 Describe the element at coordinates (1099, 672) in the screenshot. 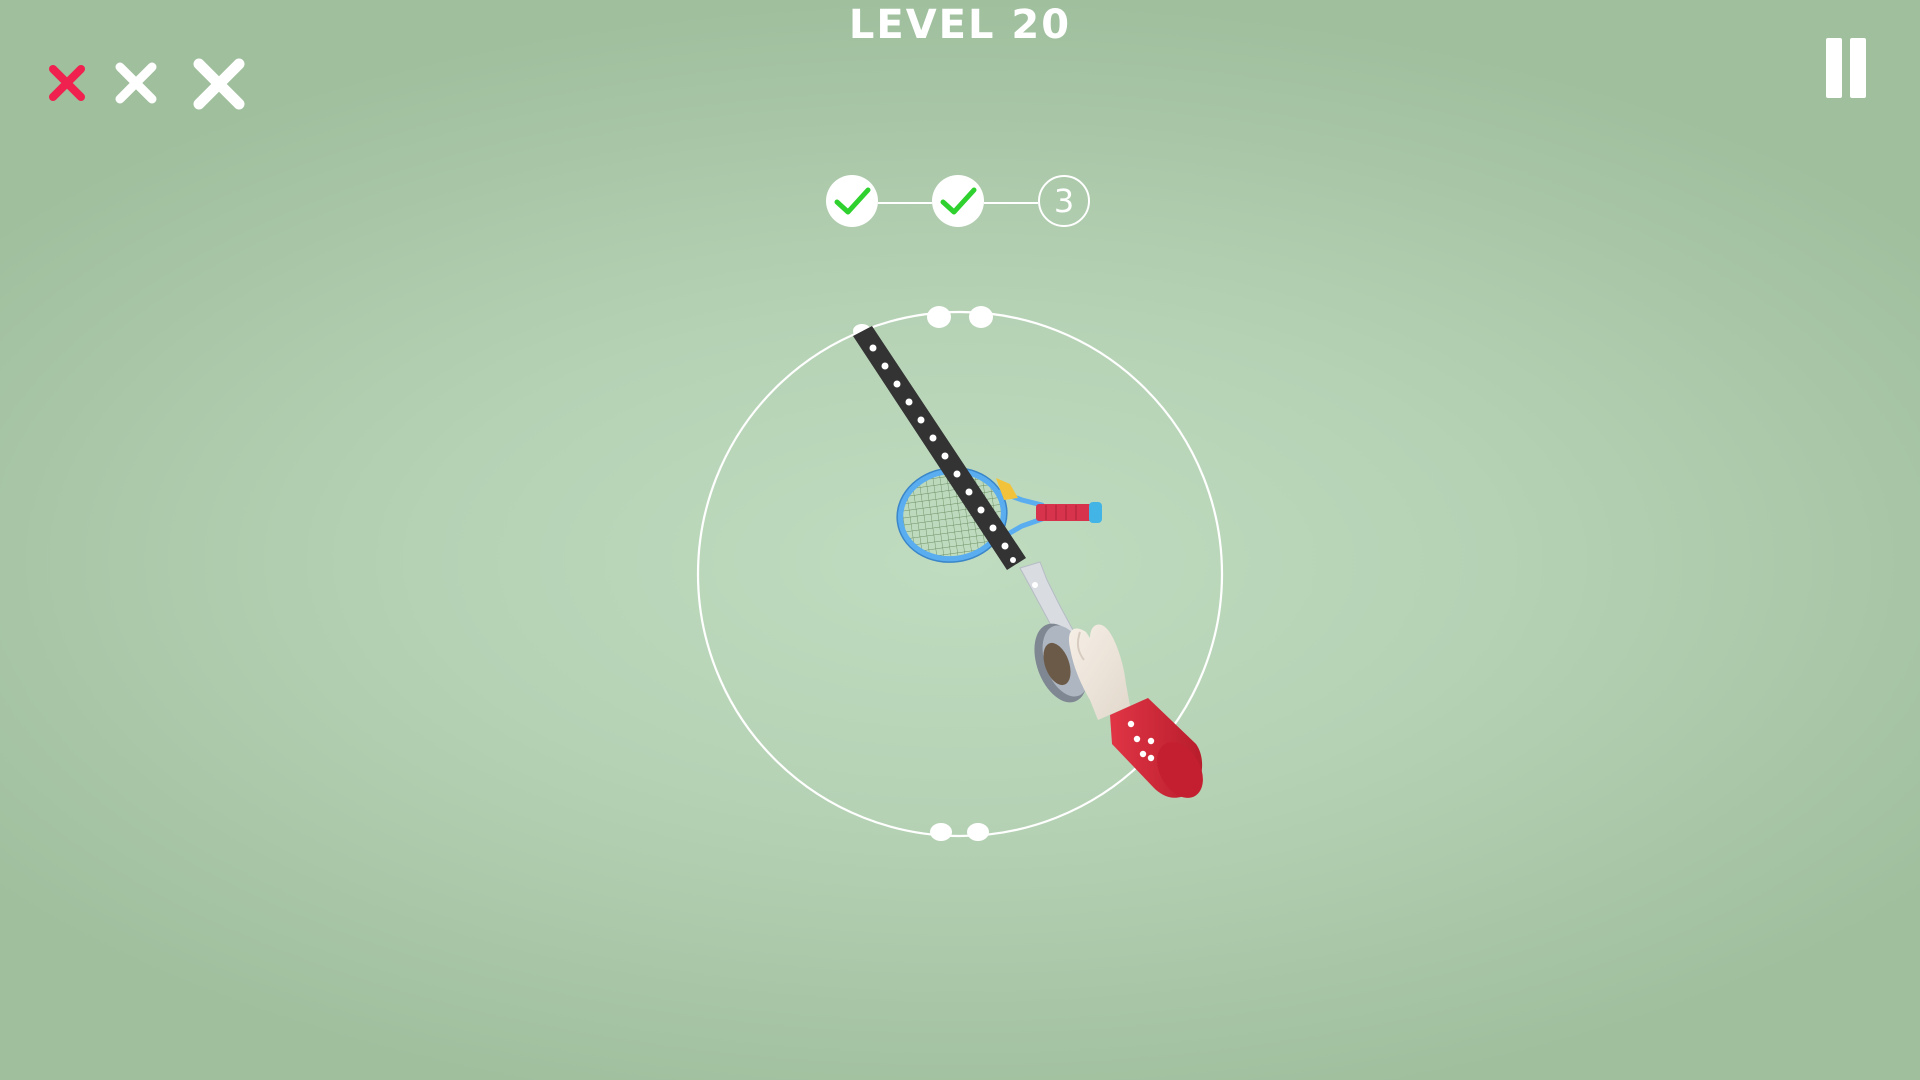

I see `player-hand` at that location.